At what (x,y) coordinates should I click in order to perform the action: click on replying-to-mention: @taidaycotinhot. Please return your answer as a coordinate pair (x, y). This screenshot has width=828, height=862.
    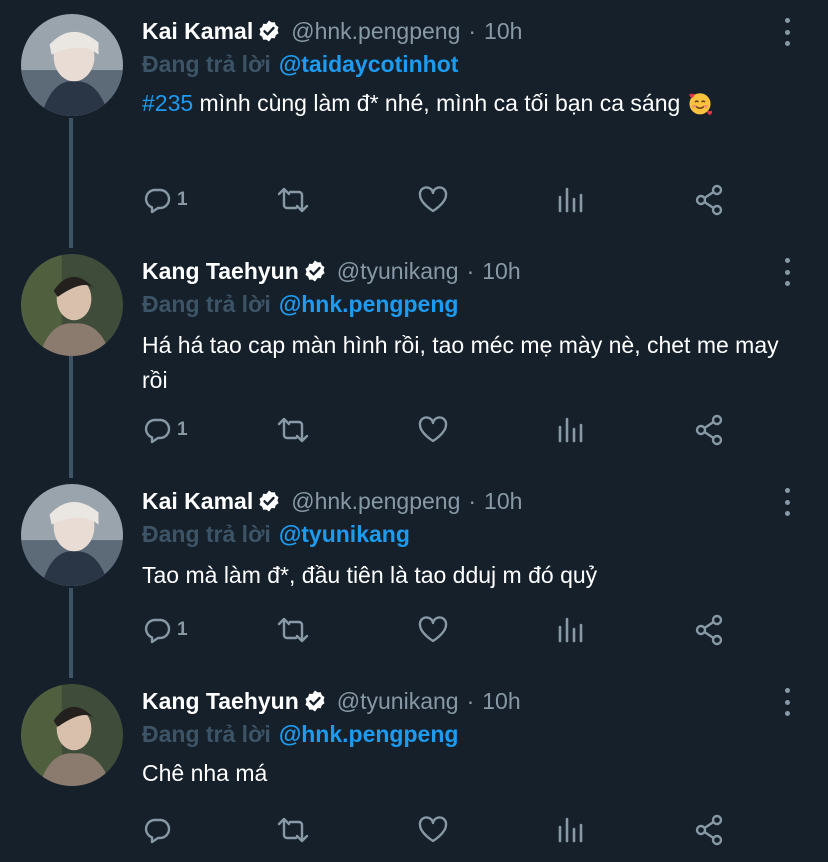
    Looking at the image, I should click on (369, 64).